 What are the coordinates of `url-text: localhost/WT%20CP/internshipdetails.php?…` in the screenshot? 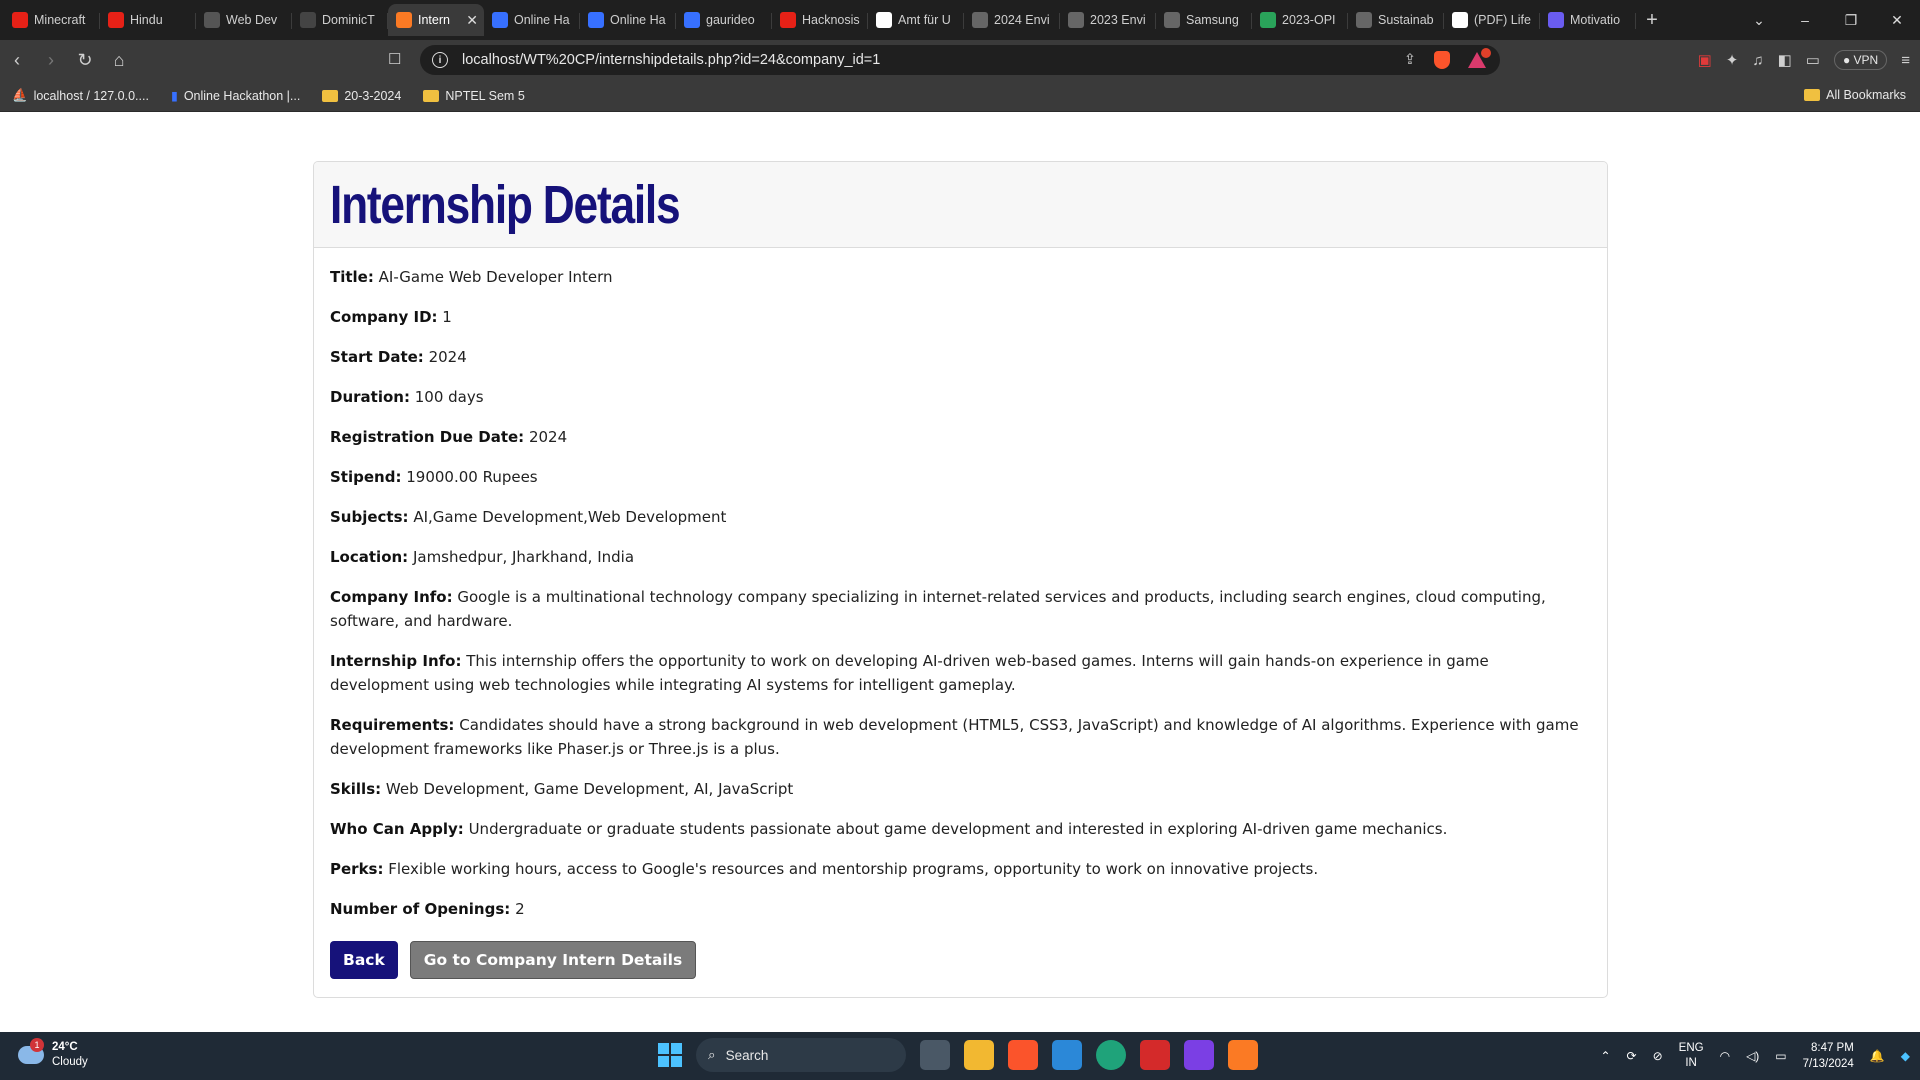 It's located at (671, 60).